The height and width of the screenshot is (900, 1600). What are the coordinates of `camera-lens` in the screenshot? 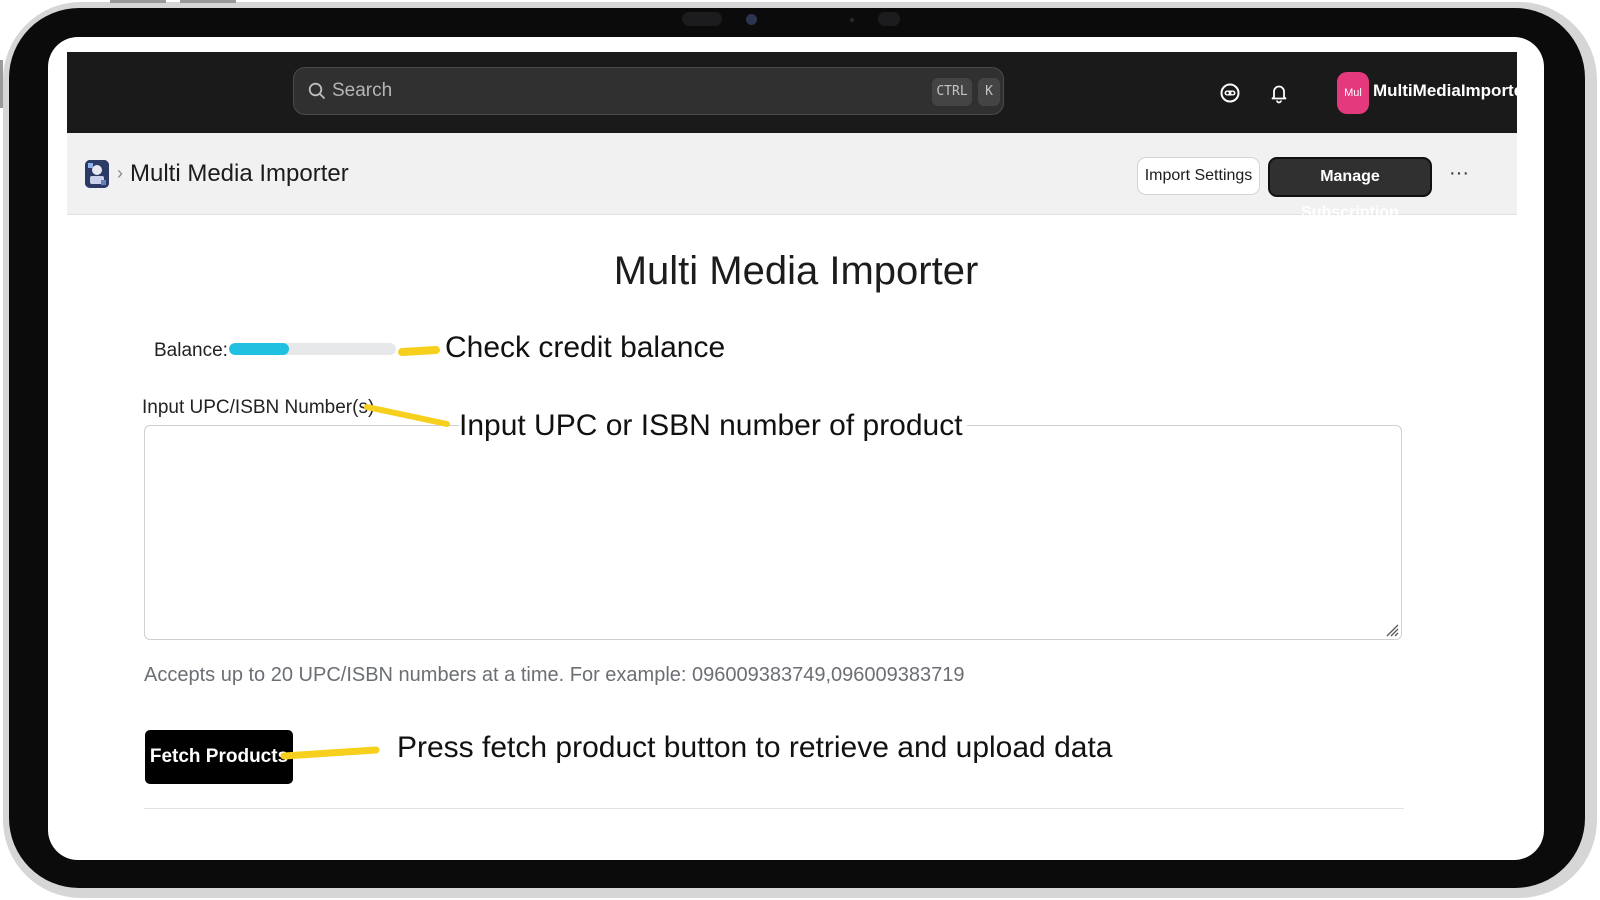 It's located at (751, 19).